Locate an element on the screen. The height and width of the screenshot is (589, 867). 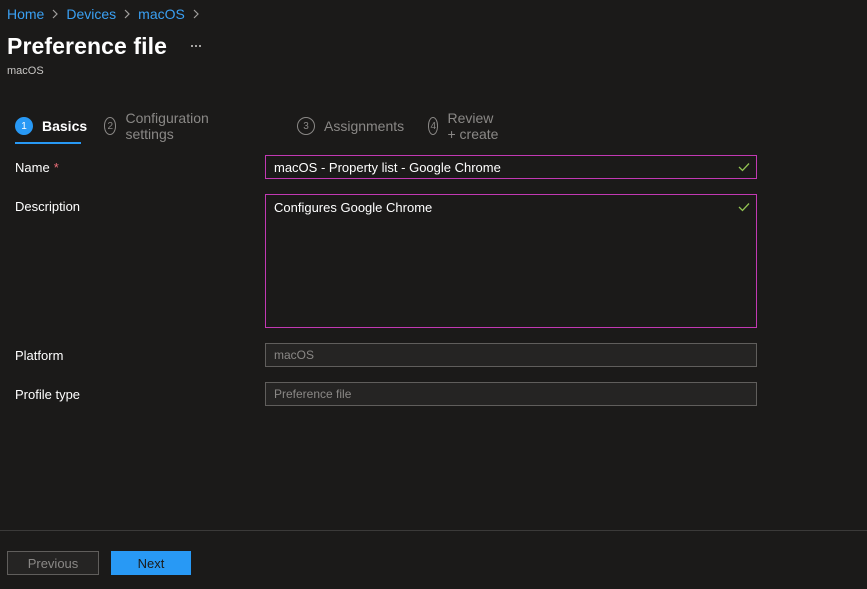
step-number-4: 4 is located at coordinates (433, 126).